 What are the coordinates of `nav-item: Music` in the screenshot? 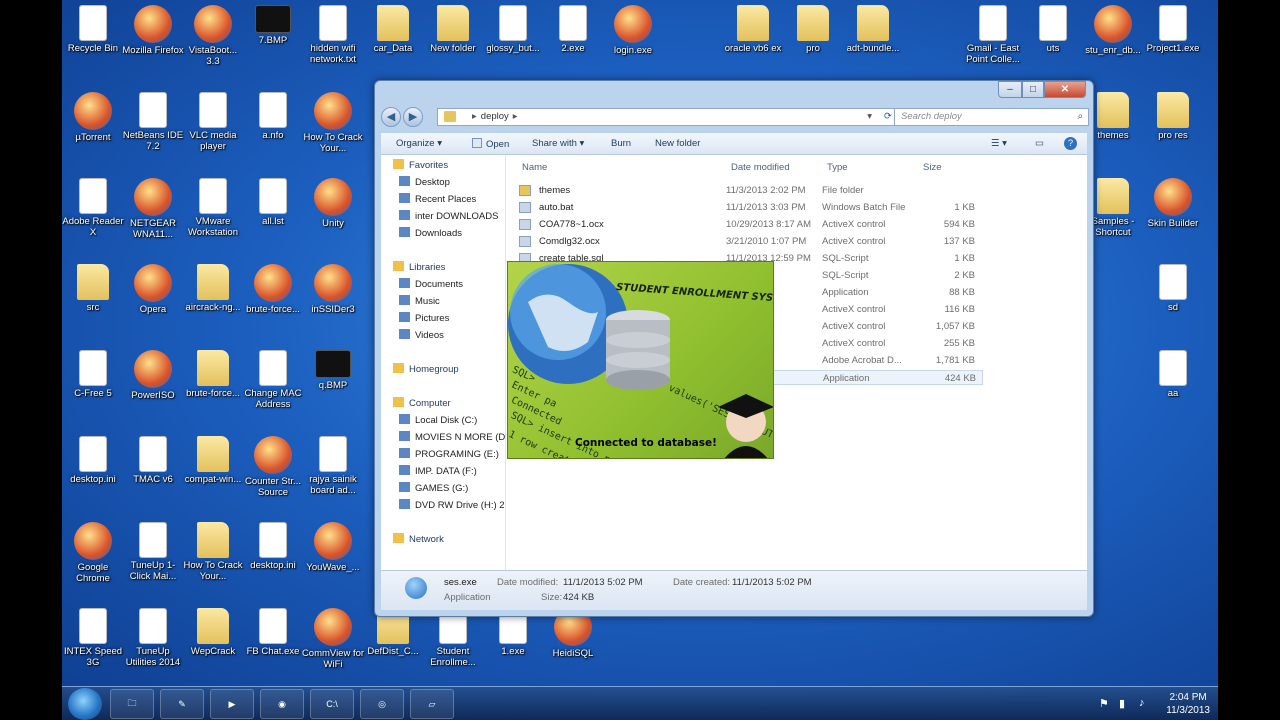 It's located at (419, 301).